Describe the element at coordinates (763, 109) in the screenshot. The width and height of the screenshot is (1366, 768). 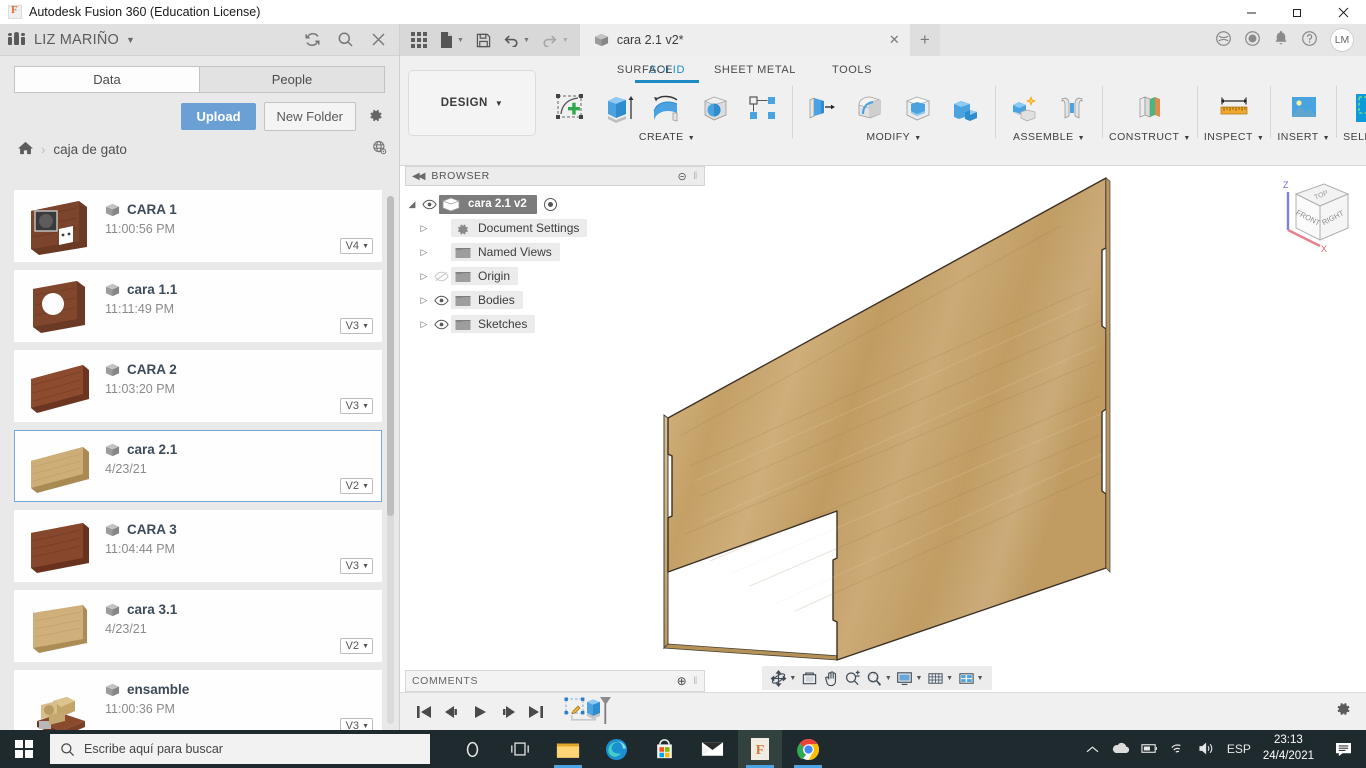
I see `rectangular-pattern-icon` at that location.